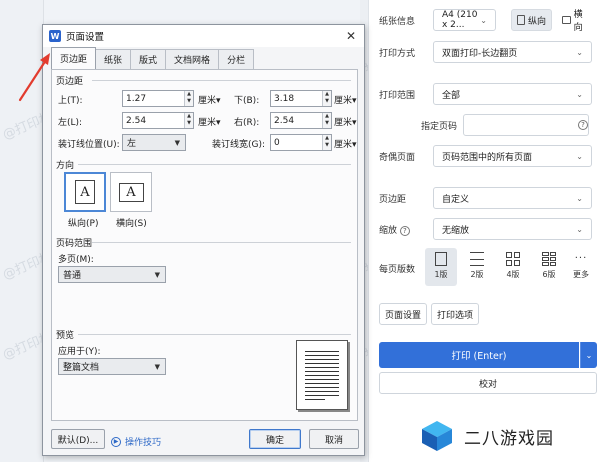 The width and height of the screenshot is (600, 462). Describe the element at coordinates (512, 229) in the screenshot. I see `zoom-select: 无缩放 ⌄` at that location.